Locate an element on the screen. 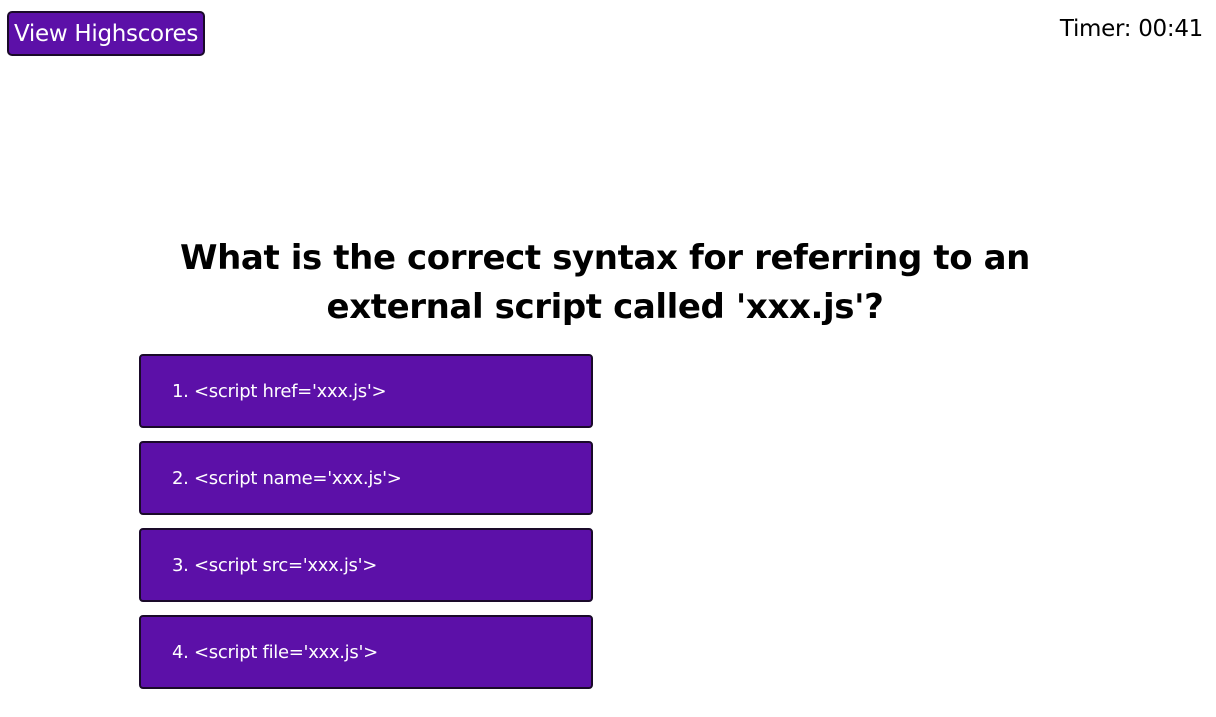  answer-choice-1: 1. <script href='xxx.js'> is located at coordinates (366, 391).